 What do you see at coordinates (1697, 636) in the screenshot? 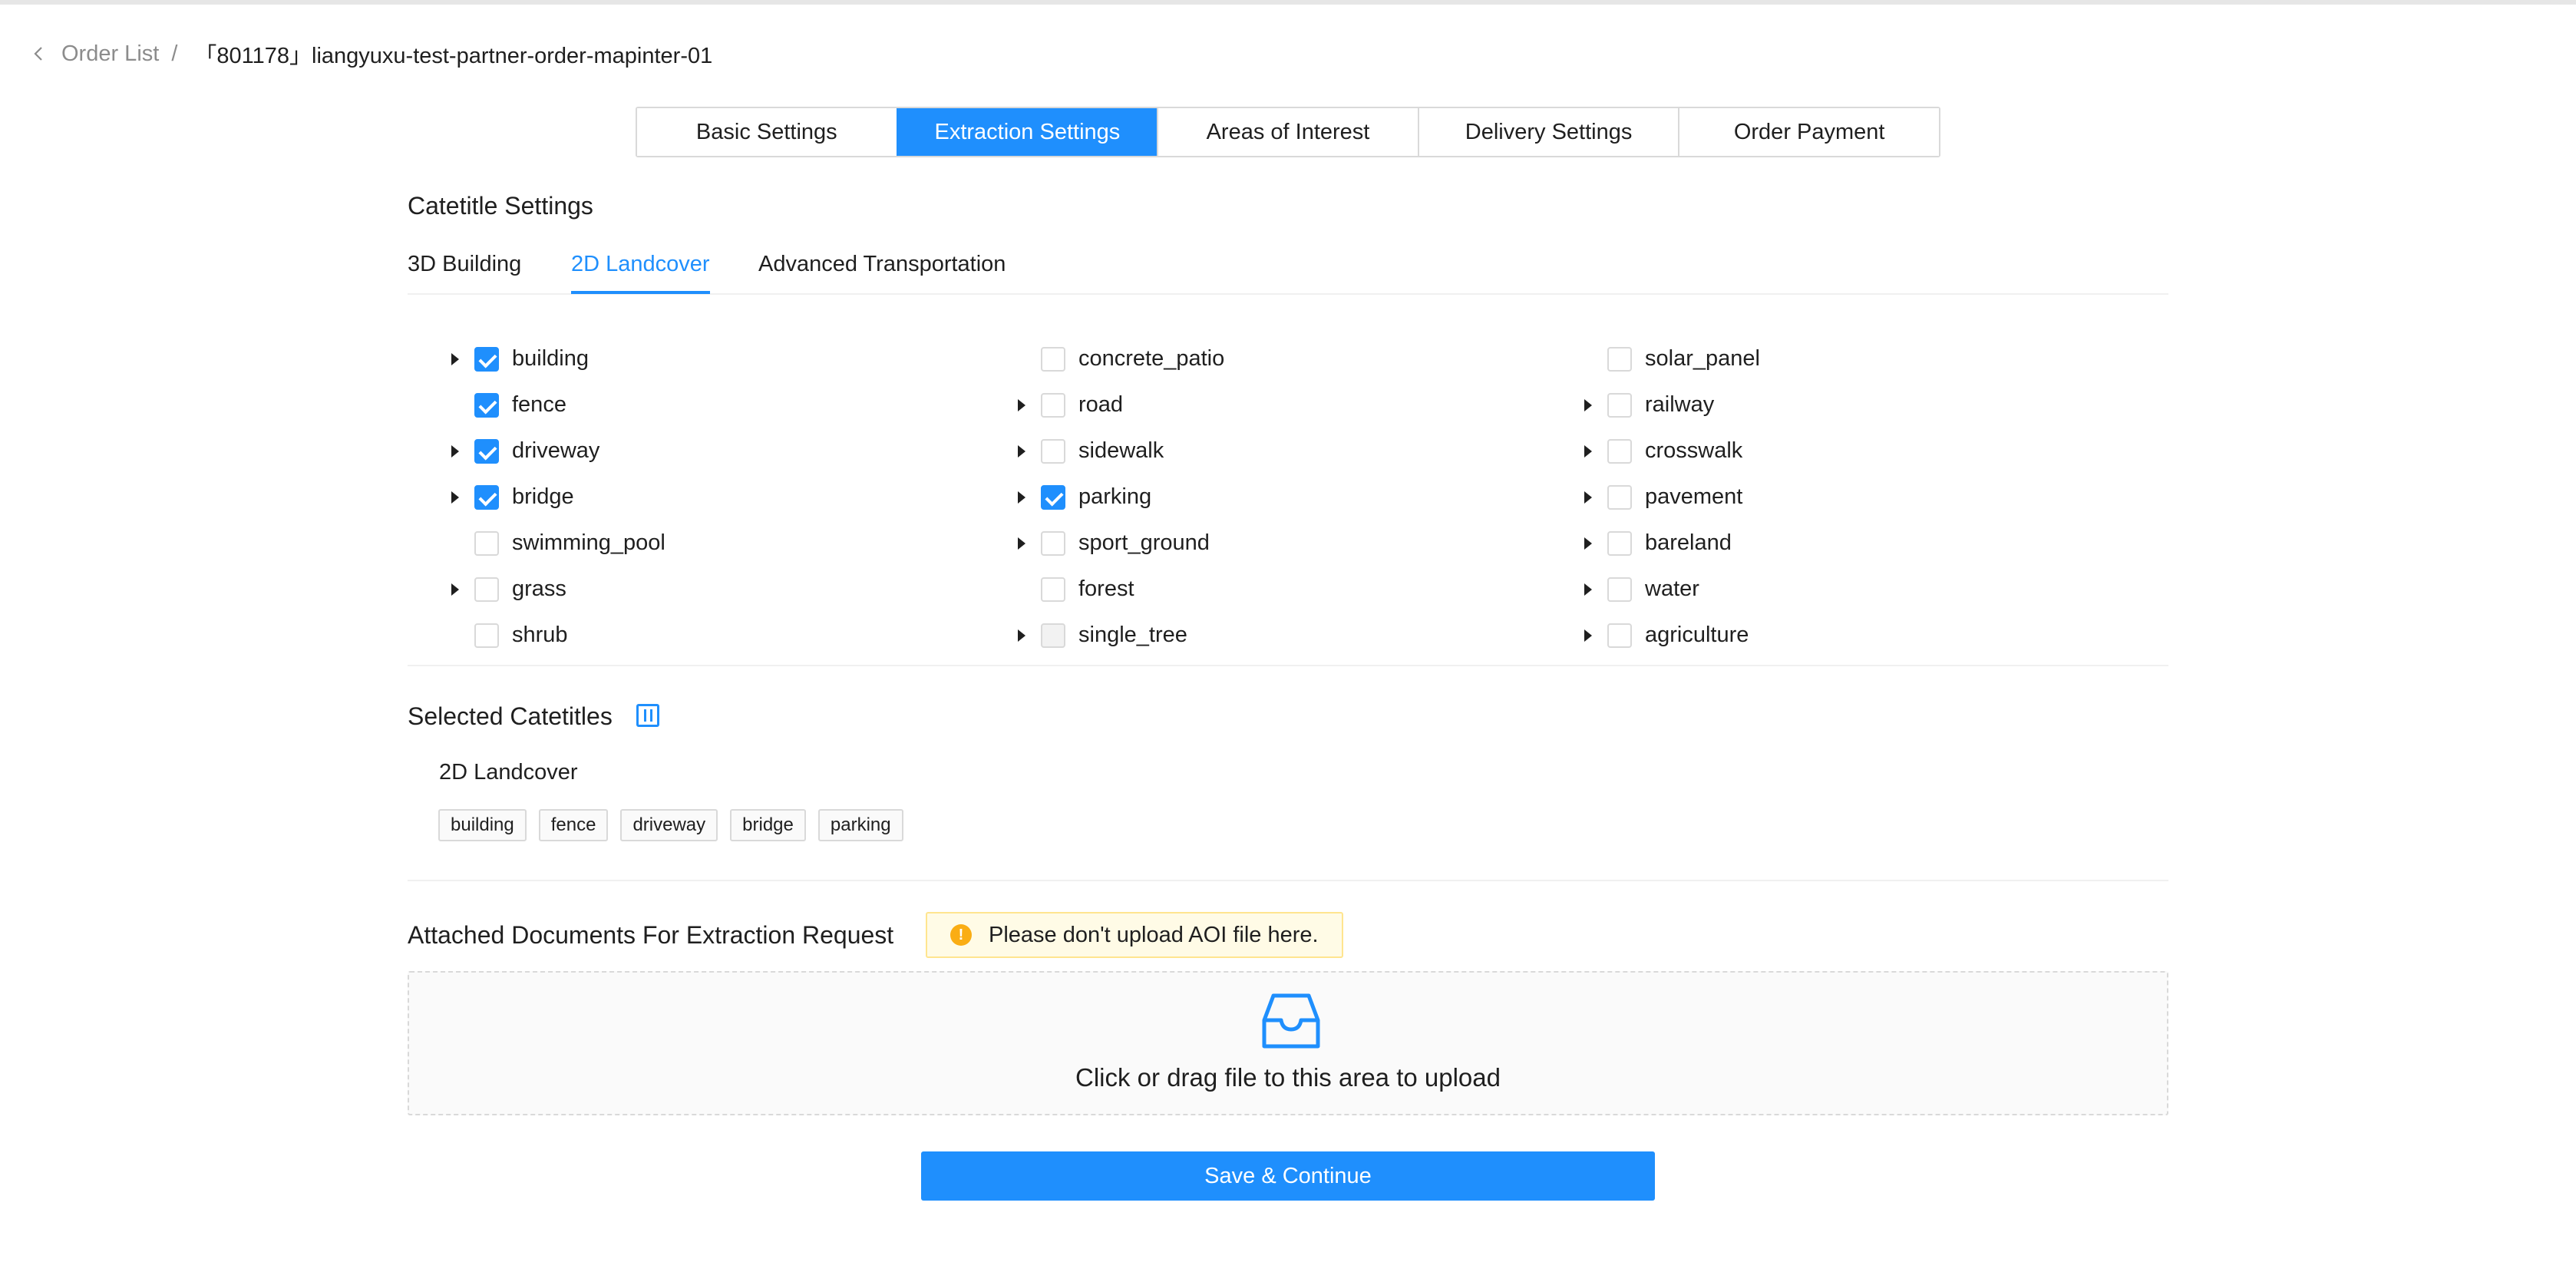
I see `checkbox-label: agriculture` at bounding box center [1697, 636].